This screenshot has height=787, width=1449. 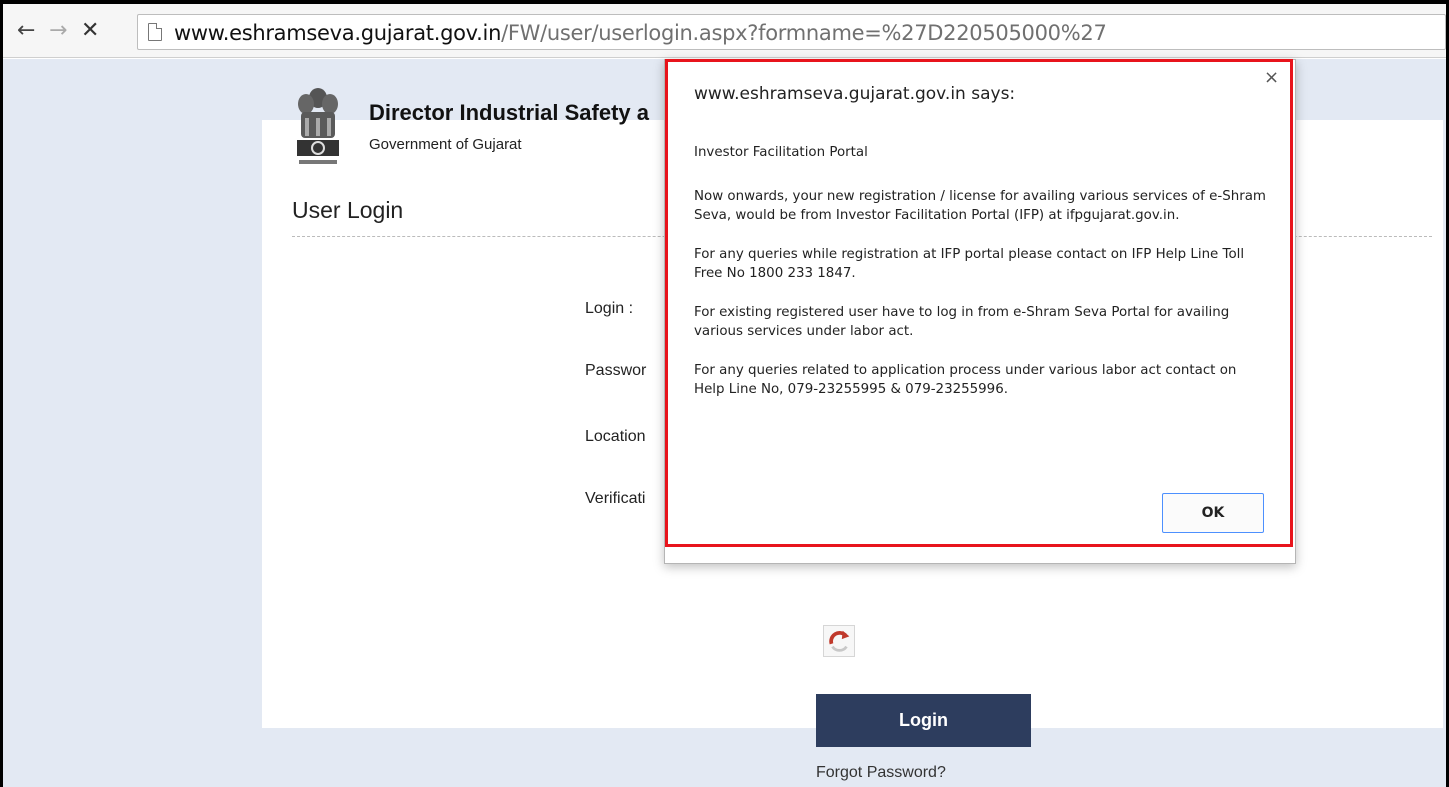 I want to click on dialog-title: www.eshramseva.gujarat.gov.in says:, so click(x=855, y=94).